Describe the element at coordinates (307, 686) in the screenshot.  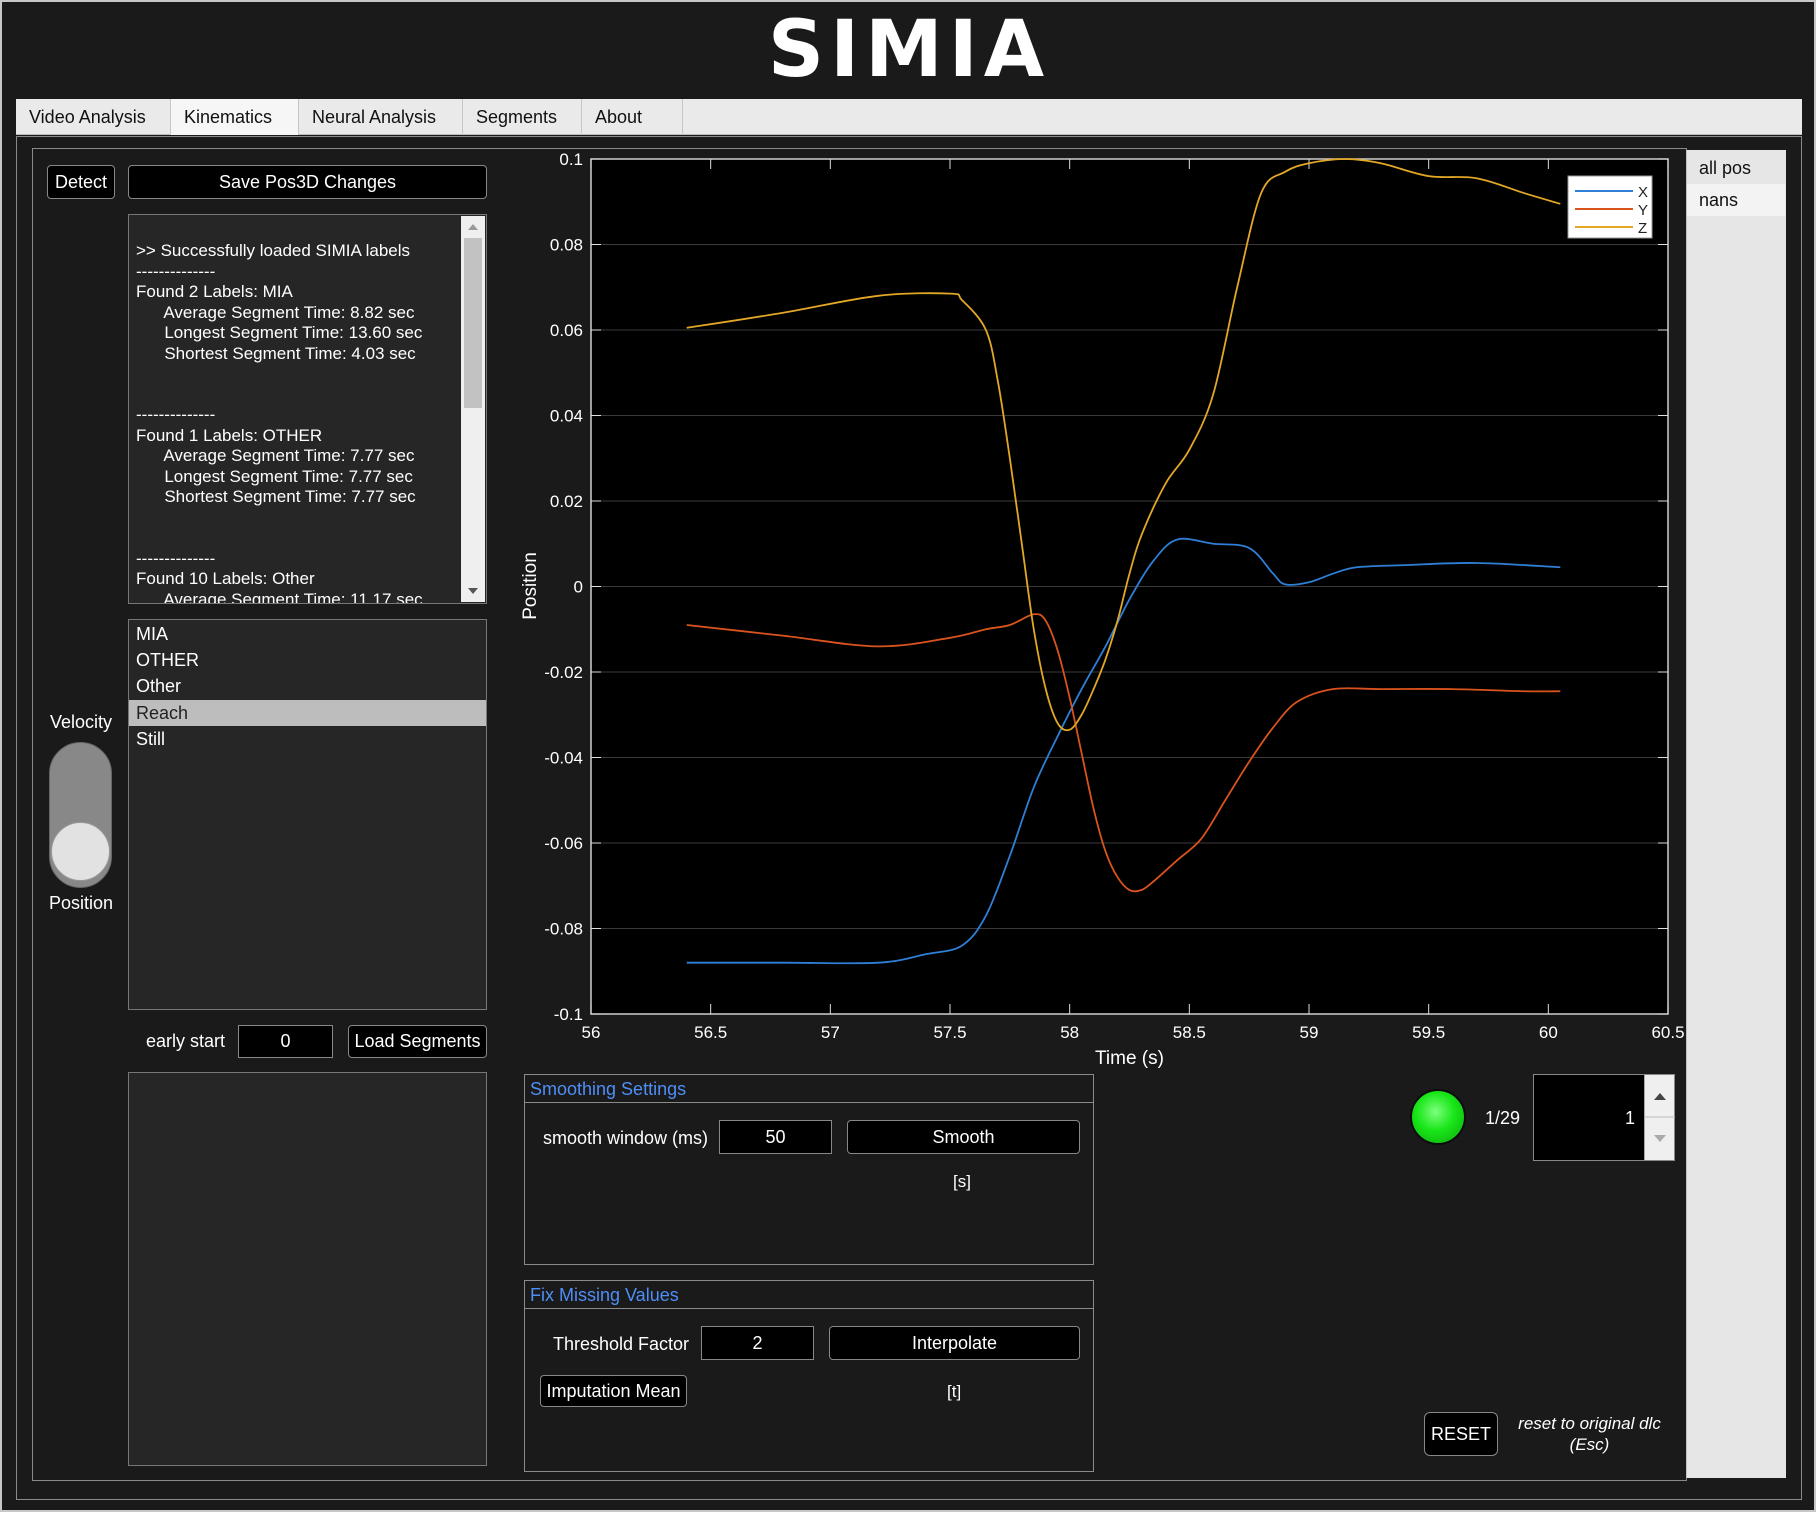
I see `list-item: Other` at that location.